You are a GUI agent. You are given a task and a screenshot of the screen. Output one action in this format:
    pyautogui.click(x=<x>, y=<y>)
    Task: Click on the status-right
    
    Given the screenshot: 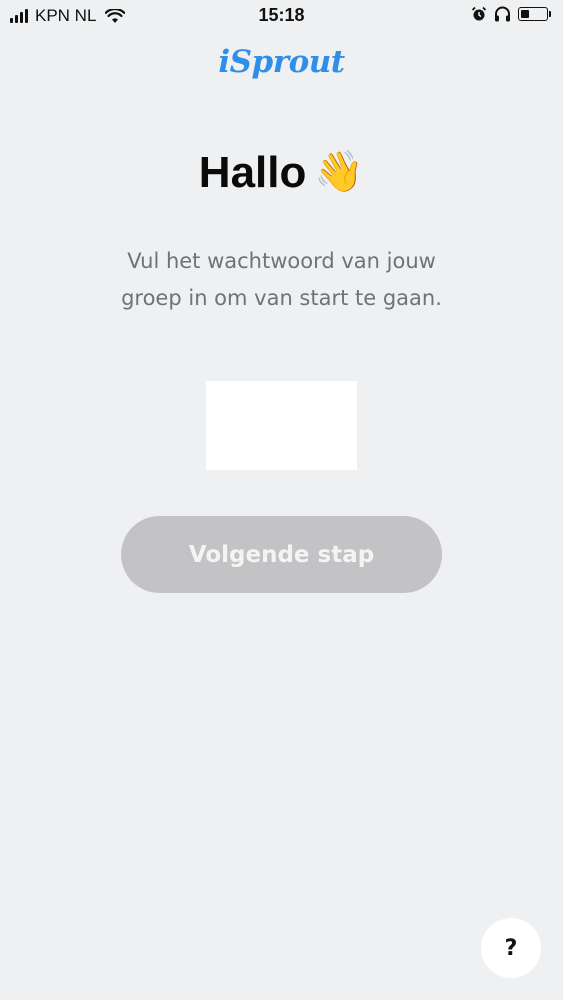 What is the action you would take?
    pyautogui.click(x=507, y=14)
    